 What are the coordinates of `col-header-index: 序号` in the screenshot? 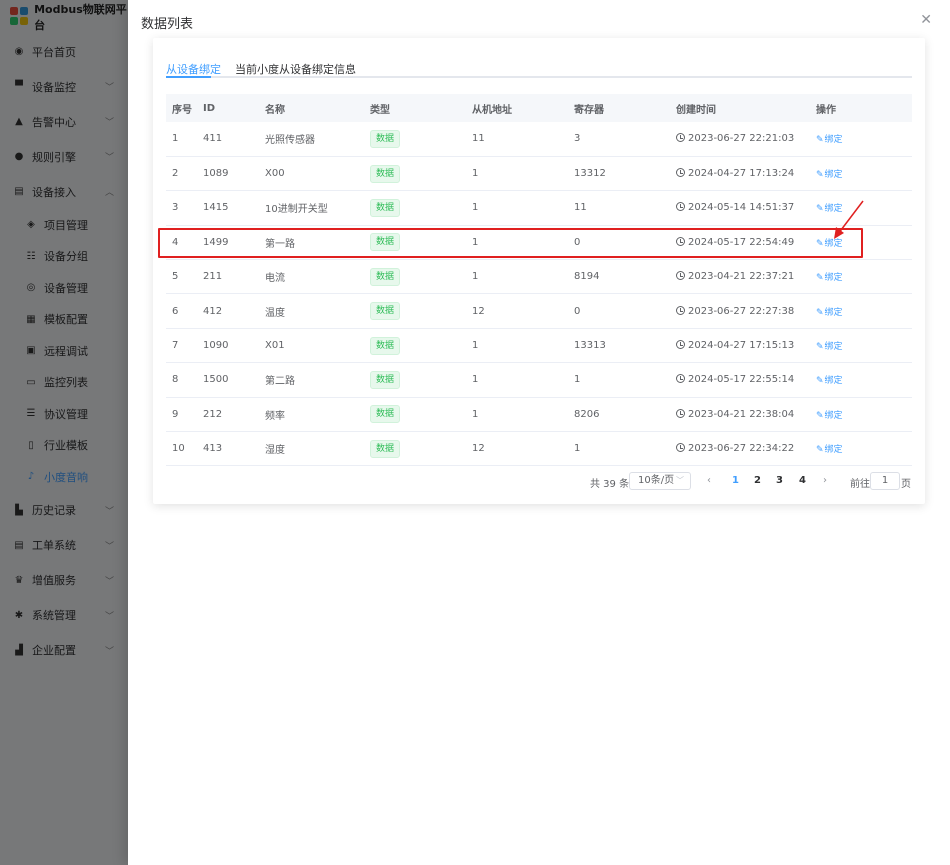 It's located at (182, 110).